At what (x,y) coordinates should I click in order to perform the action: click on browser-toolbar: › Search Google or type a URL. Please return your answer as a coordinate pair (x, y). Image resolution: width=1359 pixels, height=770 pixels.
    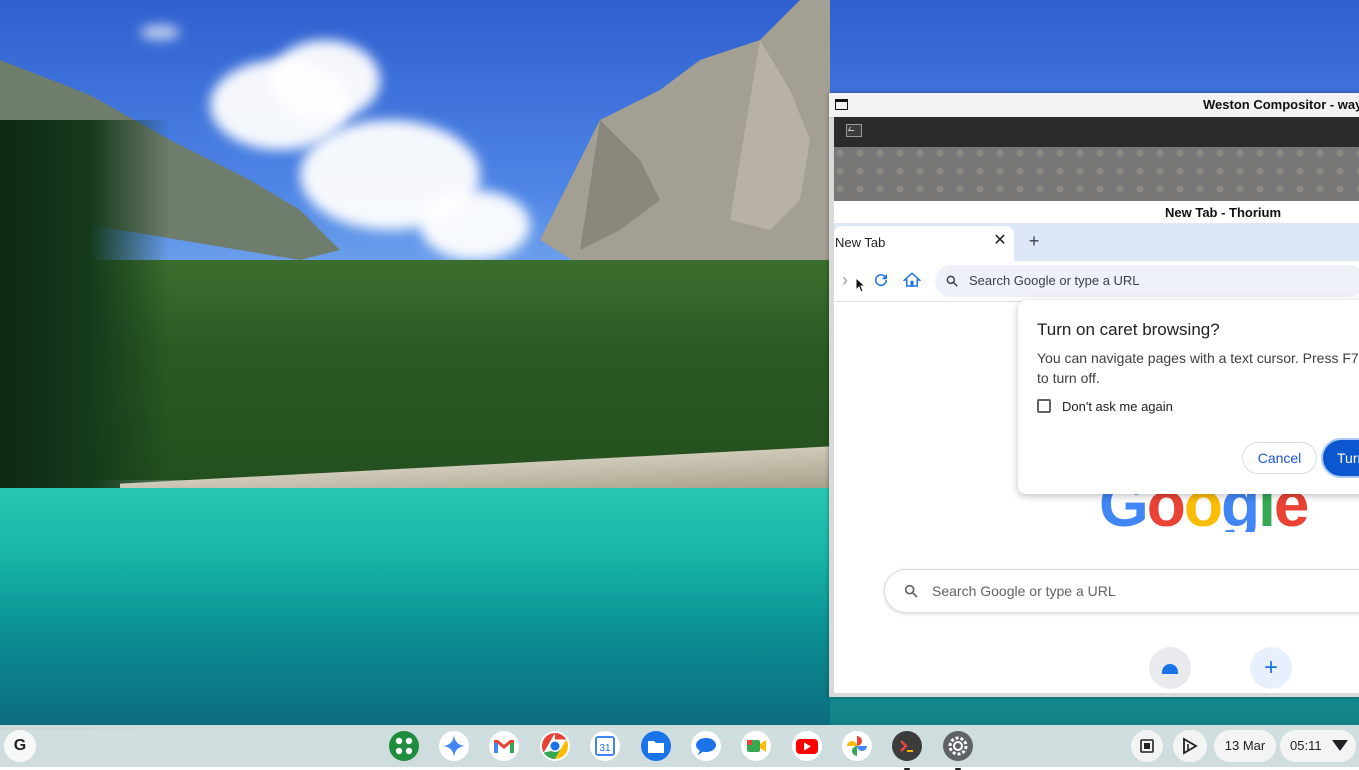
    Looking at the image, I should click on (1096, 281).